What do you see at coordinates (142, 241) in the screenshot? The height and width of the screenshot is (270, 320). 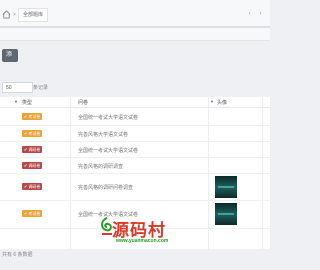 I see `watermark-url: www.yuanmacun.com` at bounding box center [142, 241].